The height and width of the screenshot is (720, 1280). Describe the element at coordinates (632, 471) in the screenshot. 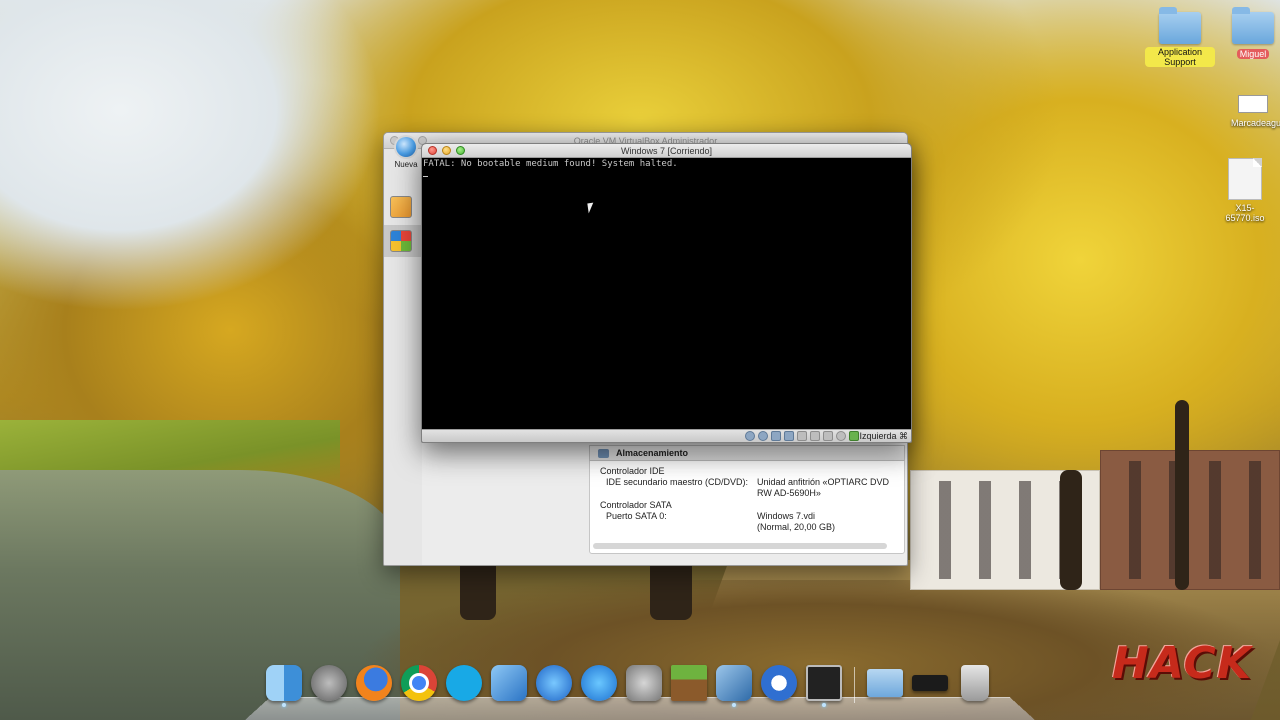

I see `ide-controller-label: Controlador IDE` at that location.